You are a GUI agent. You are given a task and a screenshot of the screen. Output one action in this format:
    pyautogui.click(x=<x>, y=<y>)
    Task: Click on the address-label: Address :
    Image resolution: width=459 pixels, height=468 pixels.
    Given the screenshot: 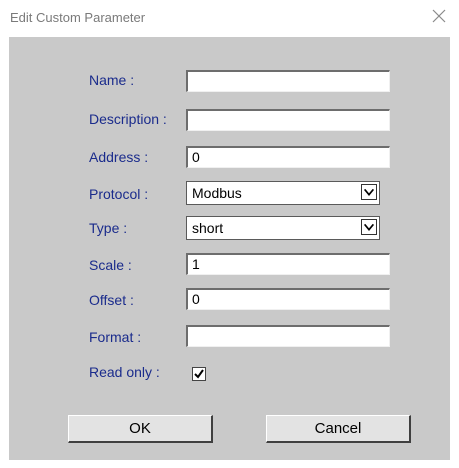 What is the action you would take?
    pyautogui.click(x=119, y=157)
    